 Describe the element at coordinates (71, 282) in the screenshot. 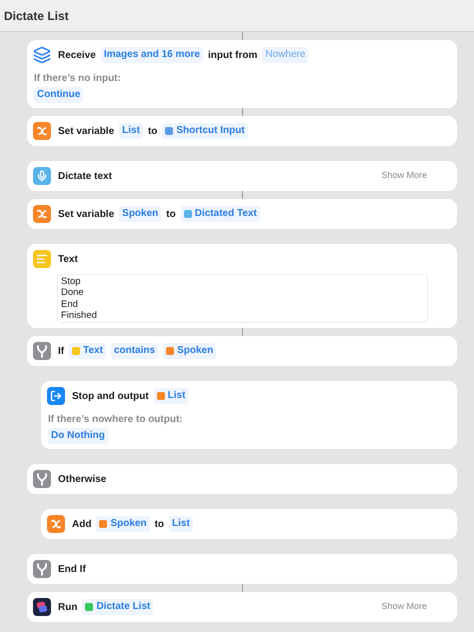

I see `text-line: Stop` at that location.